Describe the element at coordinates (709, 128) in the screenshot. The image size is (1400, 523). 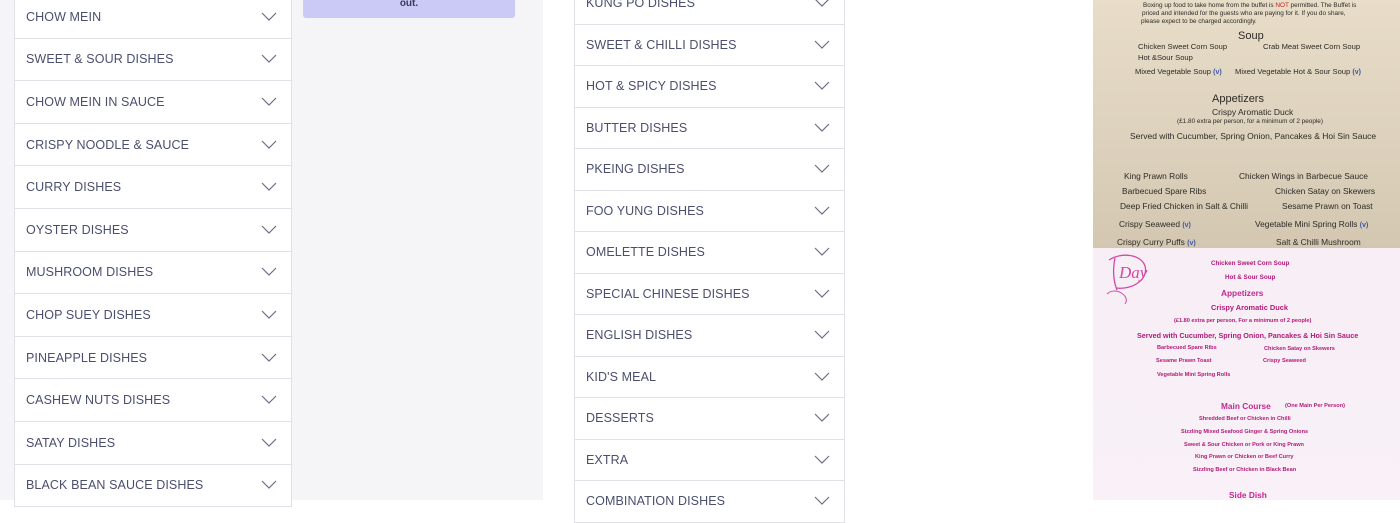
I see `category-accordion-item: BUTTER DISHES` at that location.